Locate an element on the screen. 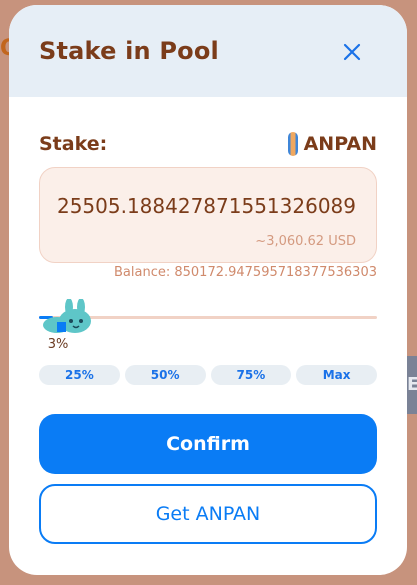  slider-thumb is located at coordinates (68, 316).